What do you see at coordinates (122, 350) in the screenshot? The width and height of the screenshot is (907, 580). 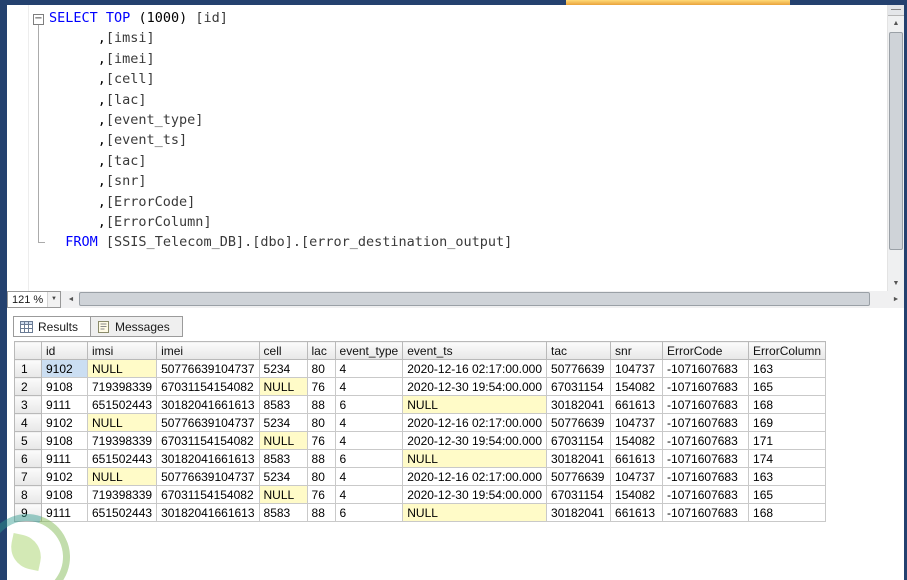 I see `column-header-imsi: imsi` at bounding box center [122, 350].